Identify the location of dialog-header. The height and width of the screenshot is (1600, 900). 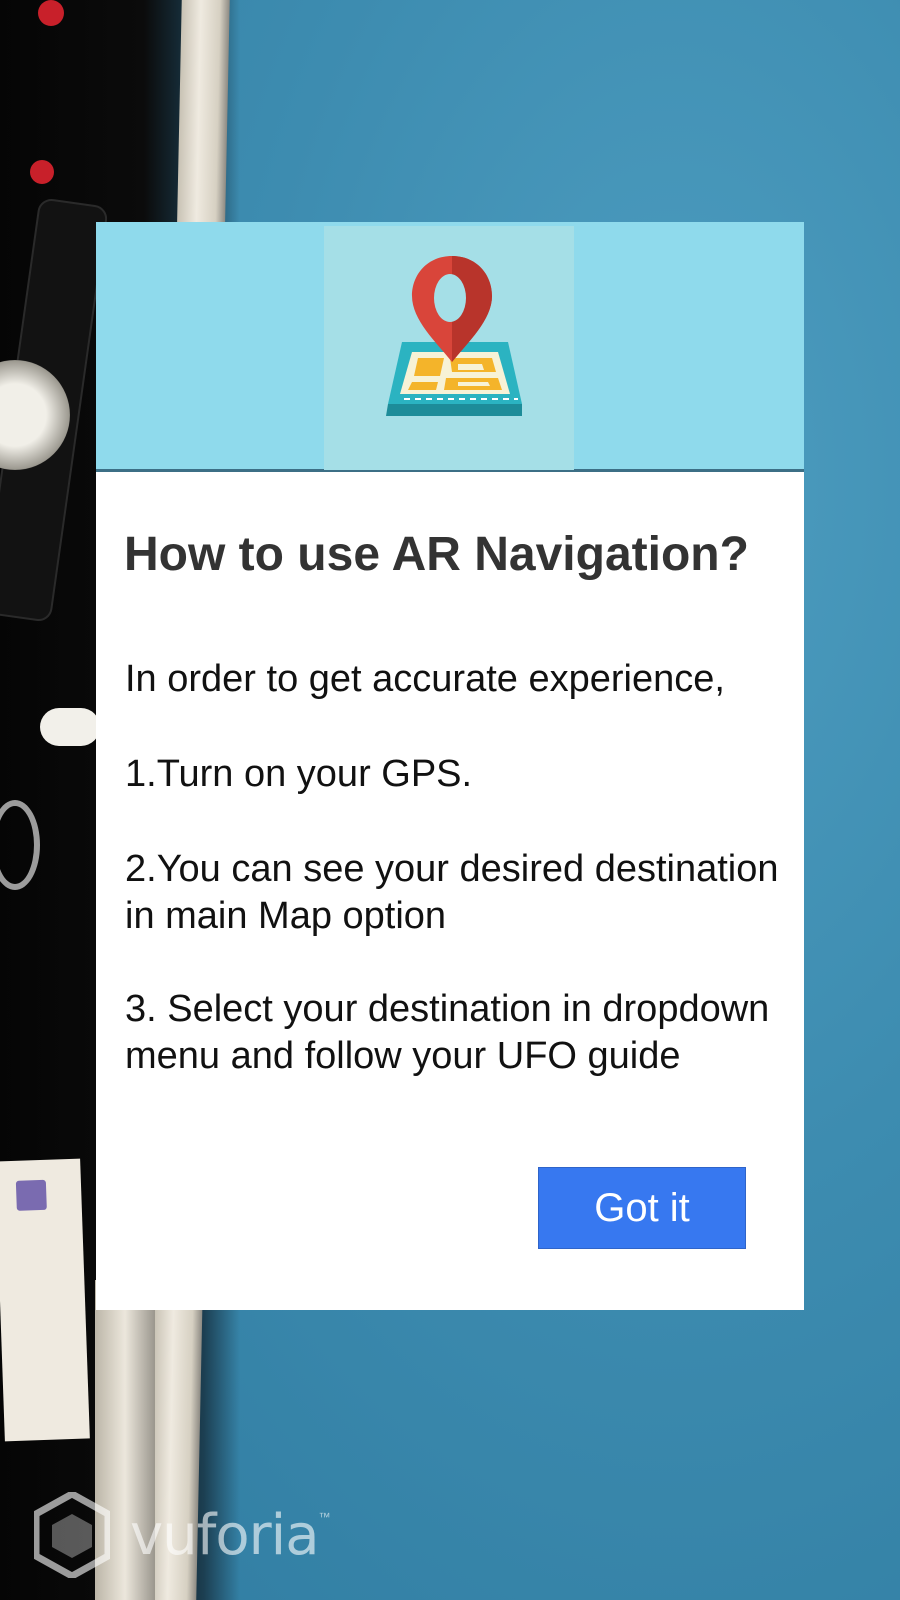
(450, 347).